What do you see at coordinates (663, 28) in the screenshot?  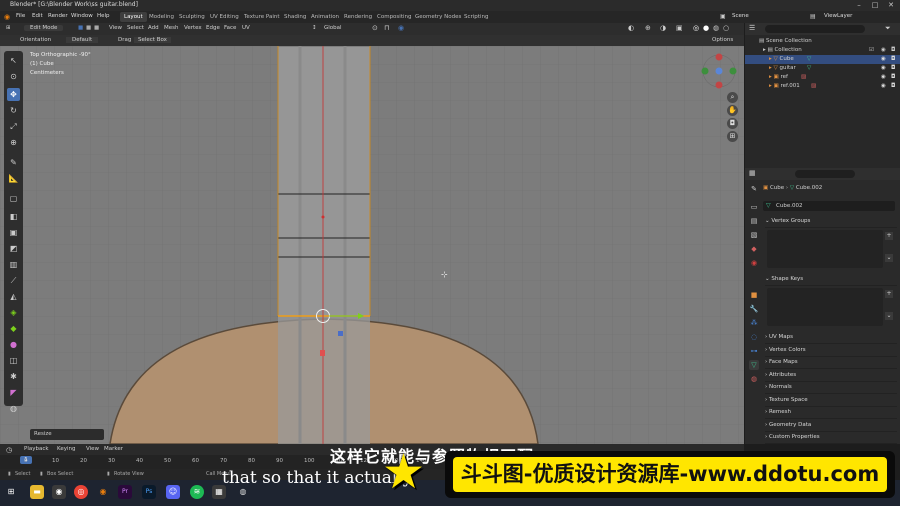 I see `overlay-icon: ◑` at bounding box center [663, 28].